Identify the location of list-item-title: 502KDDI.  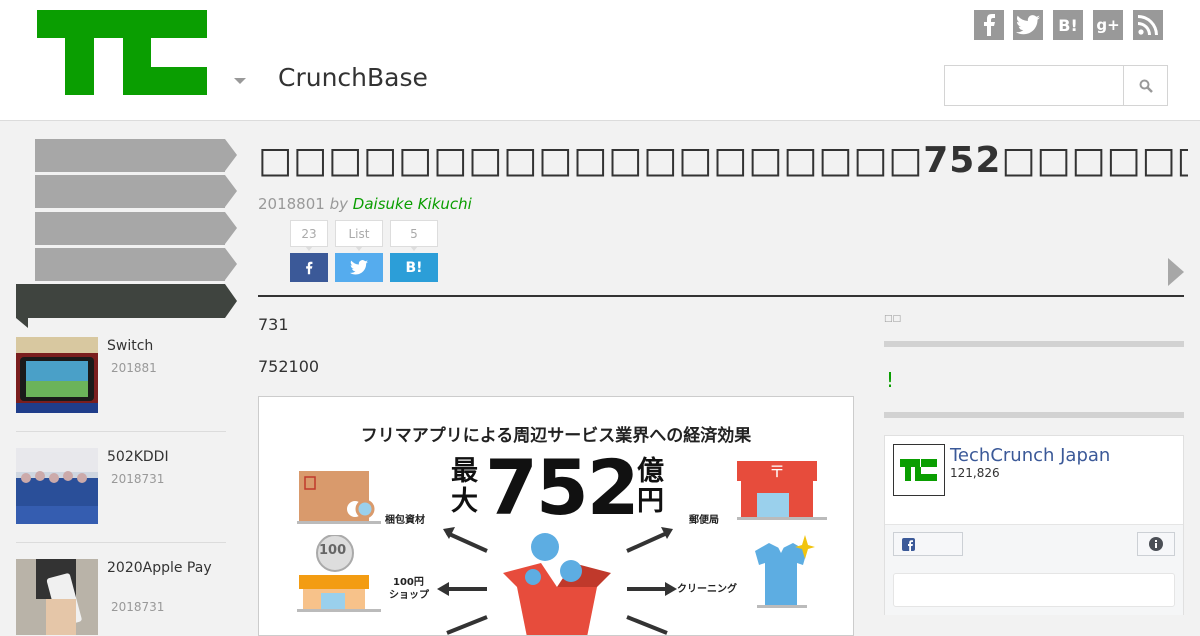
(162, 457).